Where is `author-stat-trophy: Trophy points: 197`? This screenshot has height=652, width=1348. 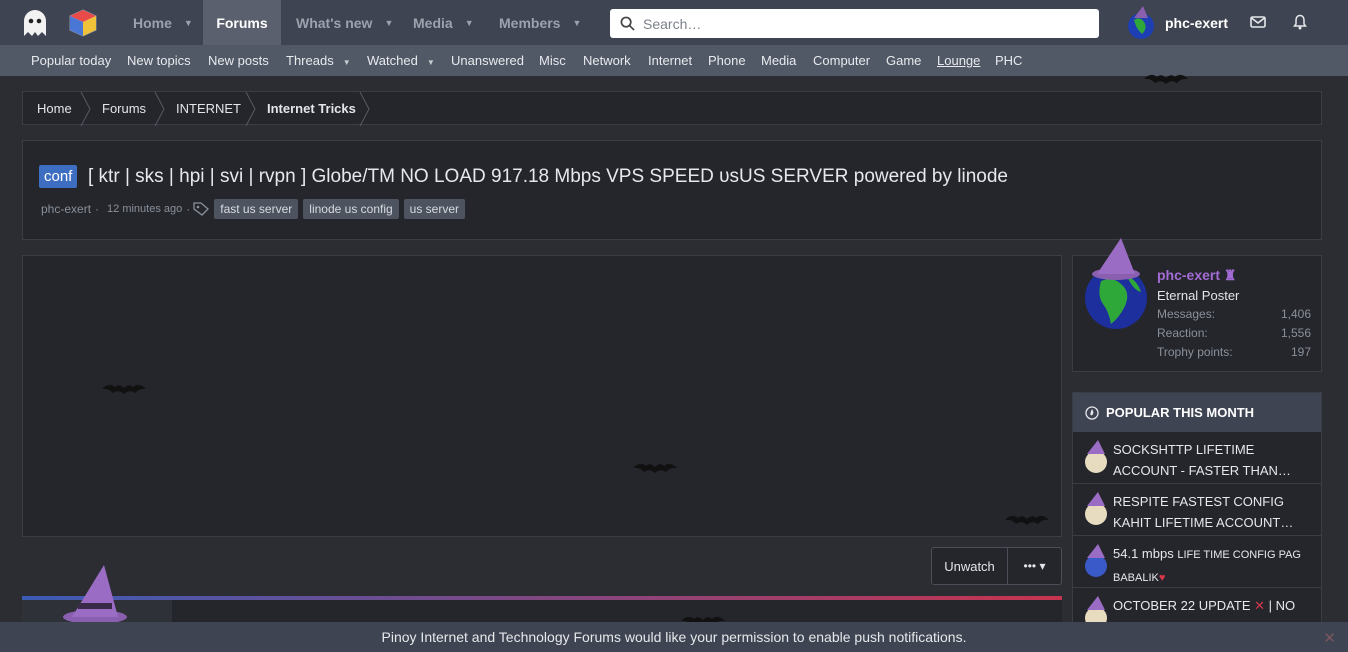 author-stat-trophy: Trophy points: 197 is located at coordinates (1234, 352).